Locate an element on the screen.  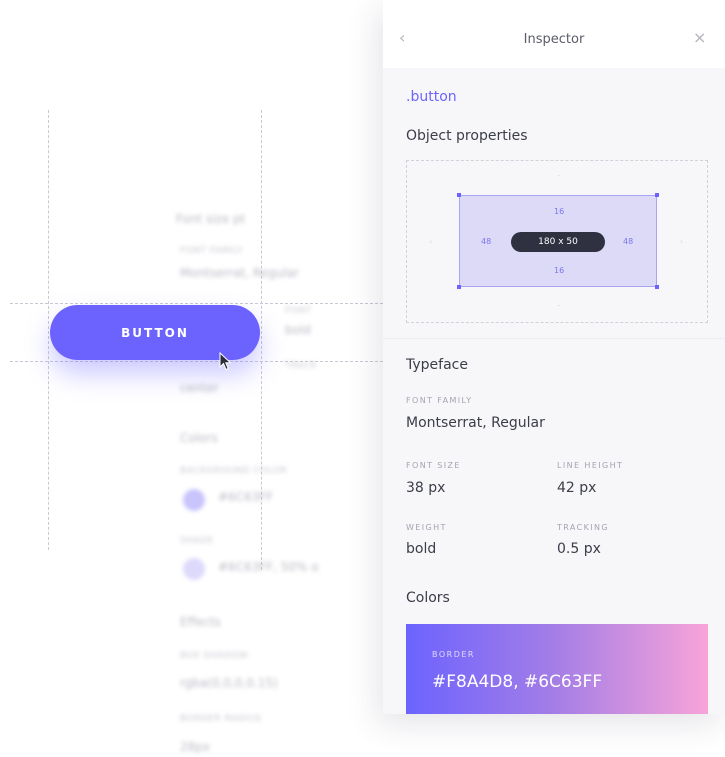
blurred-property-text: rgba(0,0,0,0.15) is located at coordinates (229, 683).